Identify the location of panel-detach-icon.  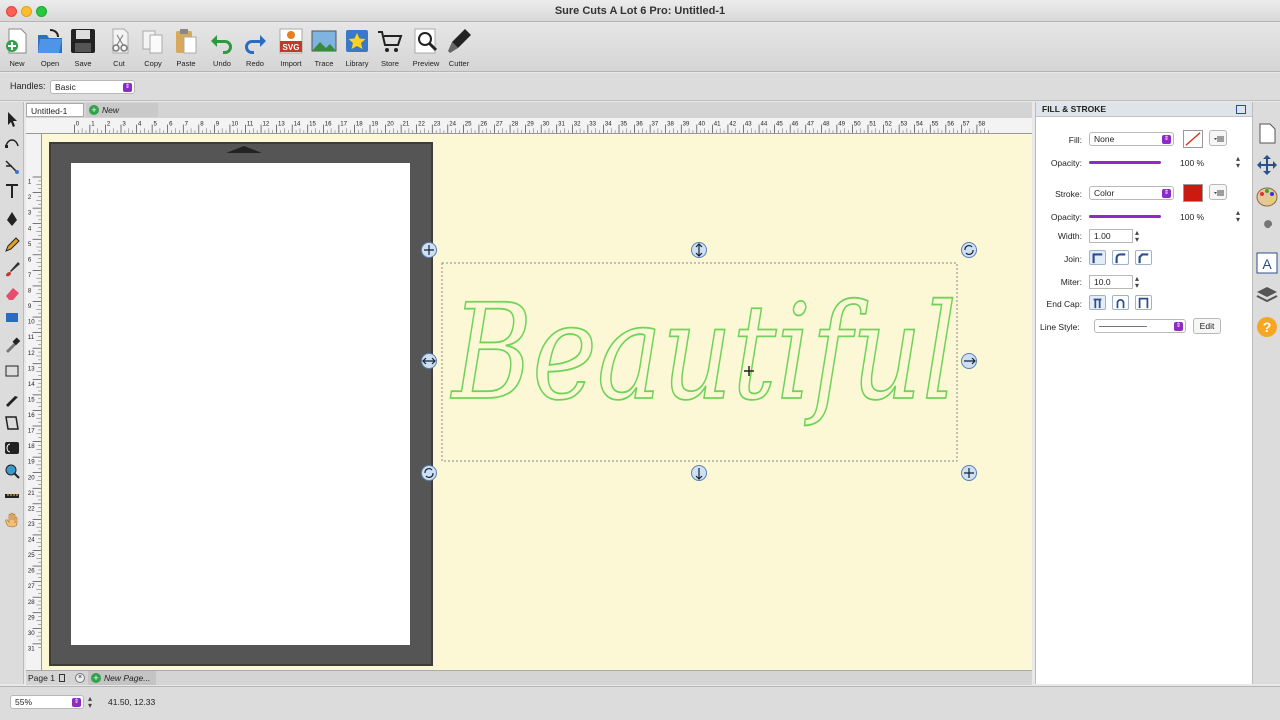
(1241, 109).